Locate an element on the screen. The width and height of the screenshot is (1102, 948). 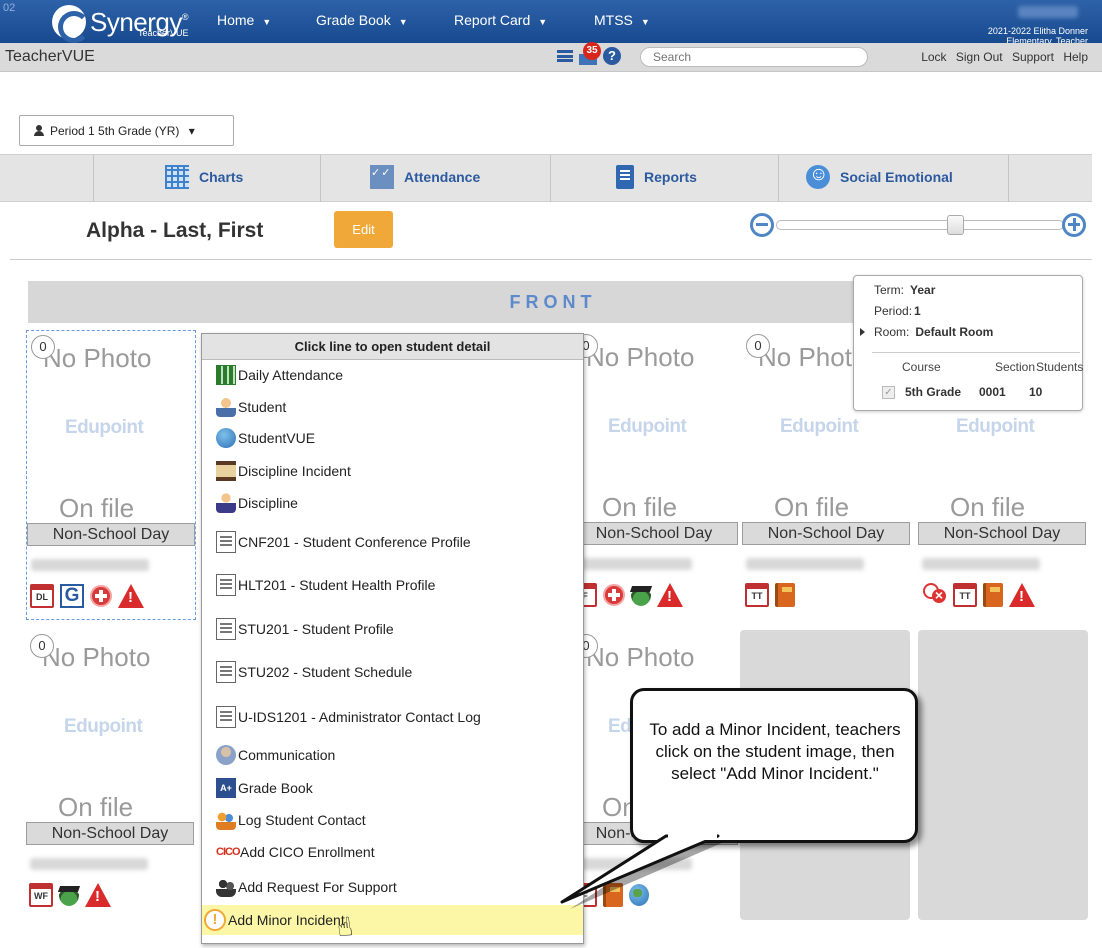
callout-pointer is located at coordinates (642, 869).